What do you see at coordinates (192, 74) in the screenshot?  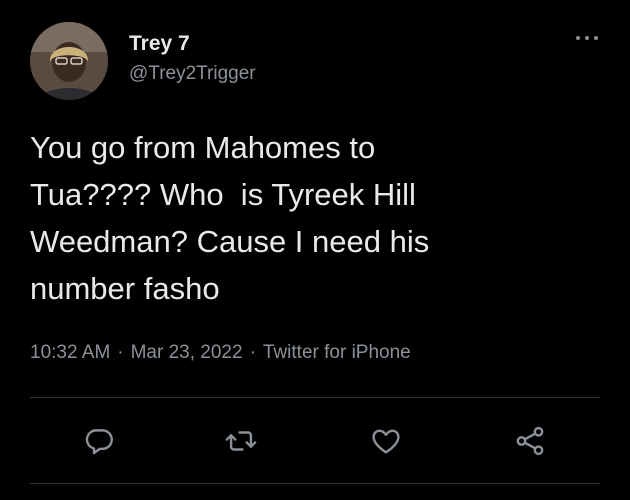 I see `author-handle: @Trey2Trigger` at bounding box center [192, 74].